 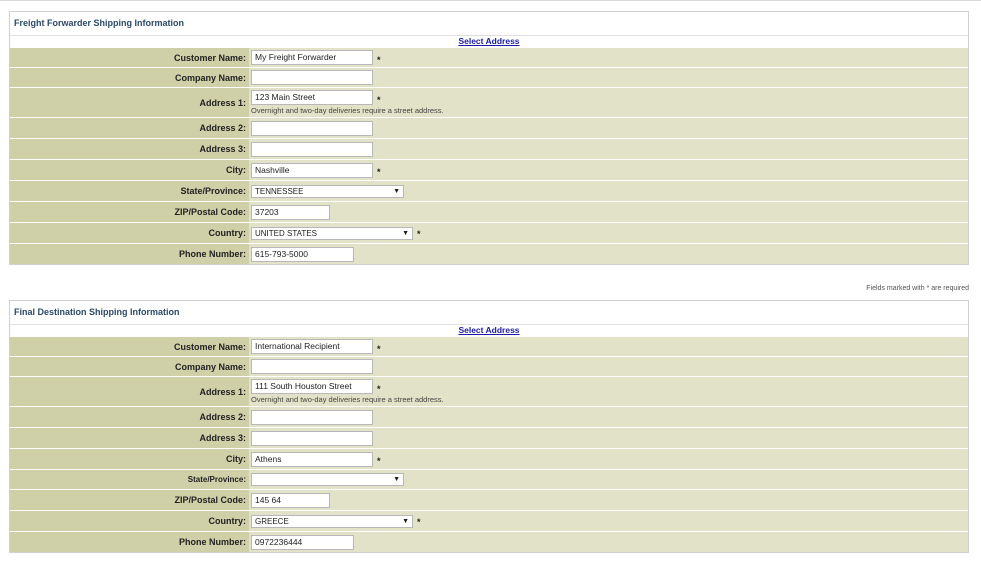 I want to click on forwarder-country-row: Country: UNITED STATES ▼ *, so click(x=489, y=232).